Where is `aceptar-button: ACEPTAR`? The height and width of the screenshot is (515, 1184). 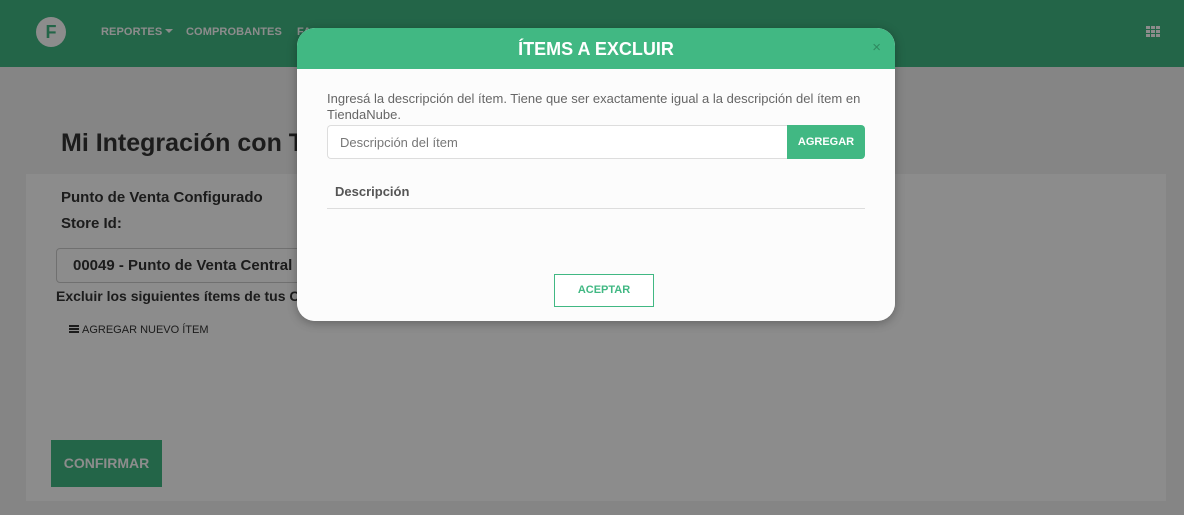
aceptar-button: ACEPTAR is located at coordinates (604, 290).